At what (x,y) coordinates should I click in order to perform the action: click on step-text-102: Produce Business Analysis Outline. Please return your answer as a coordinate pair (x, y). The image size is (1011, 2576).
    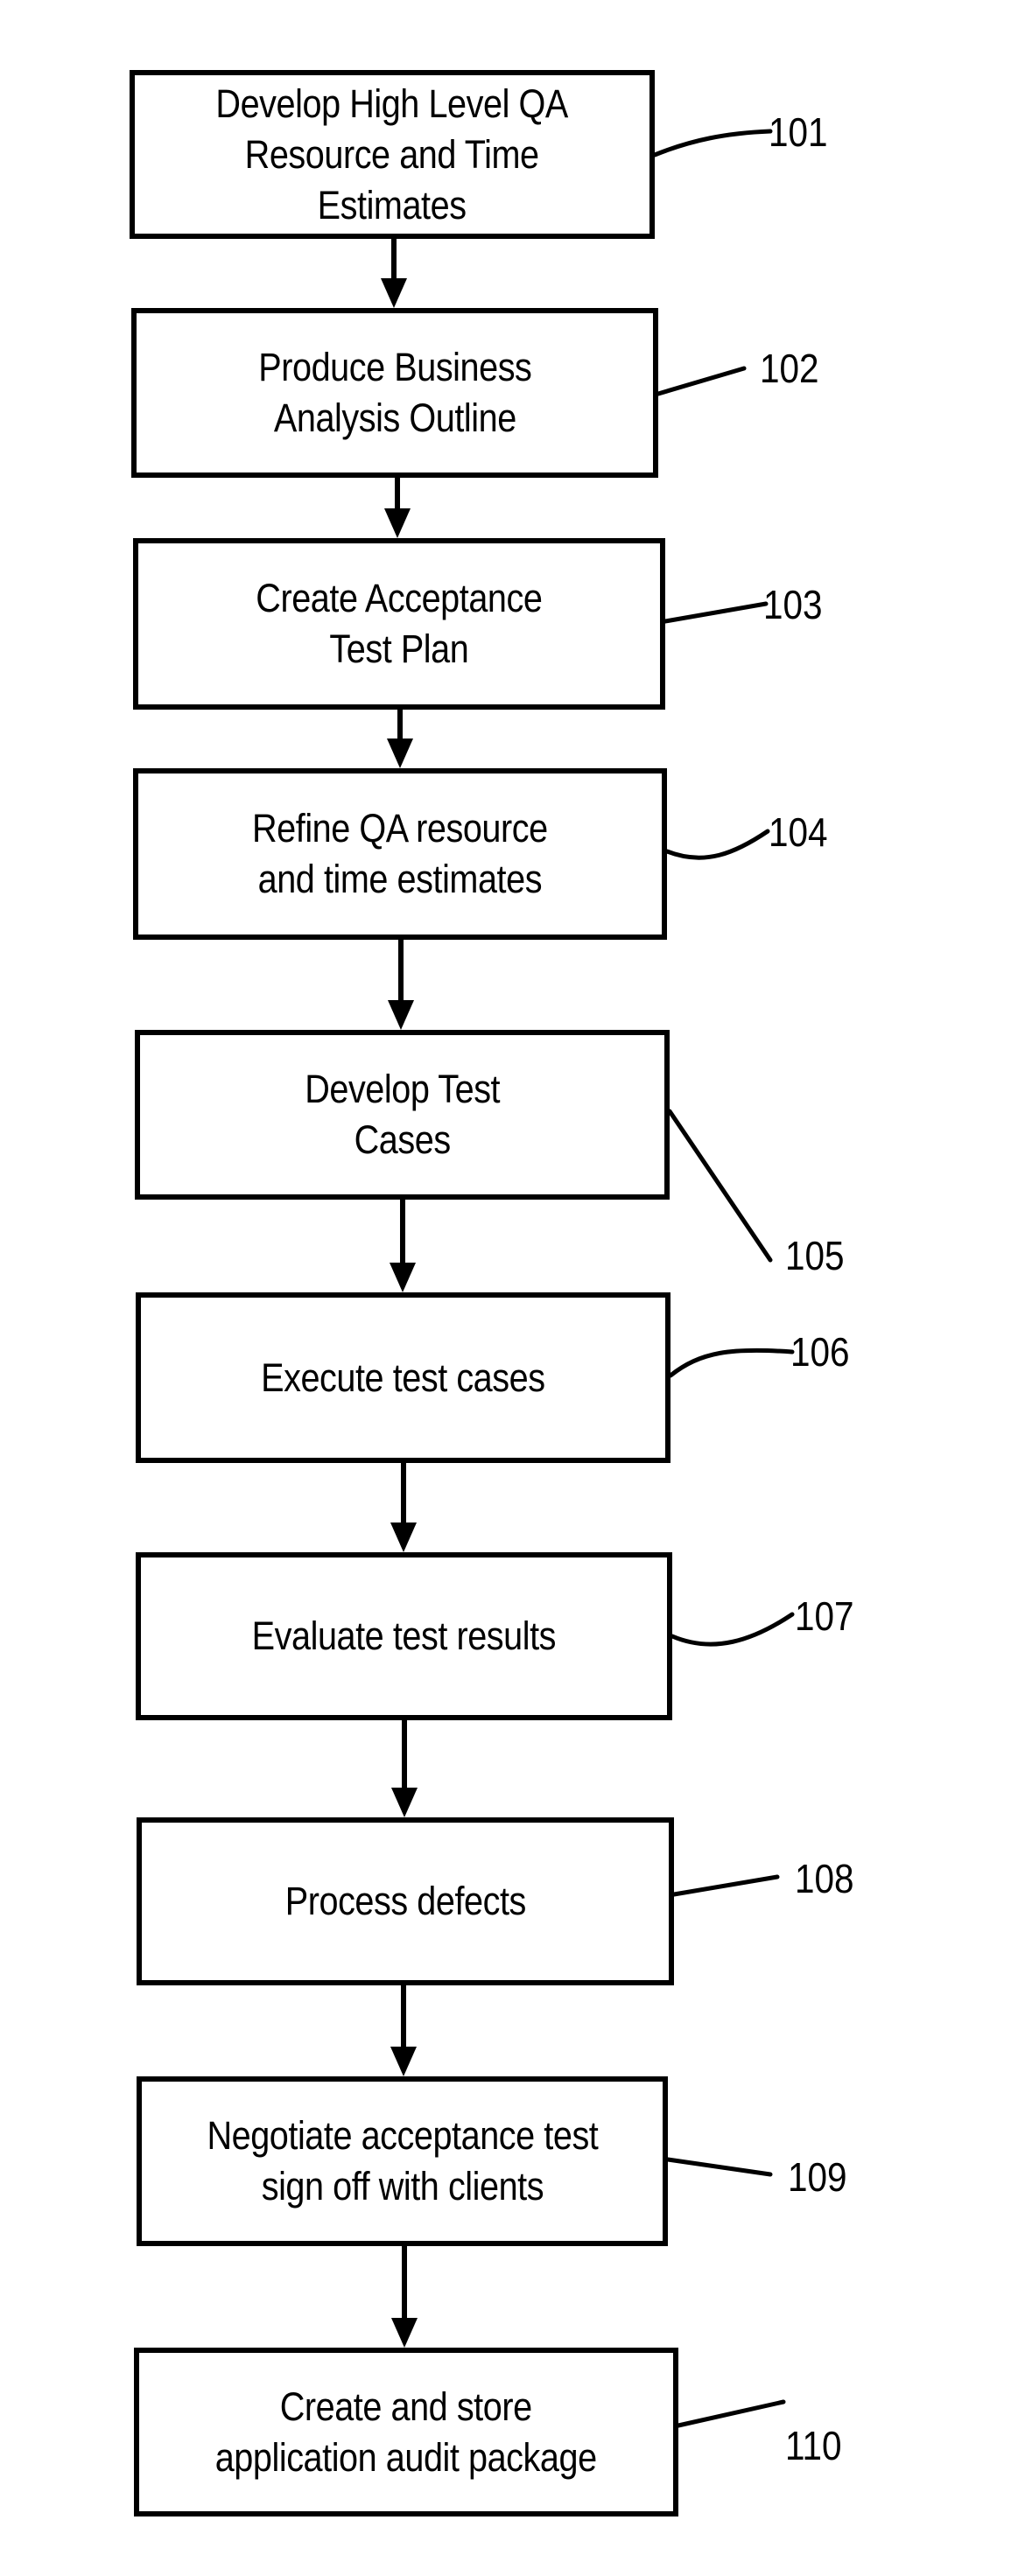
    Looking at the image, I should click on (394, 392).